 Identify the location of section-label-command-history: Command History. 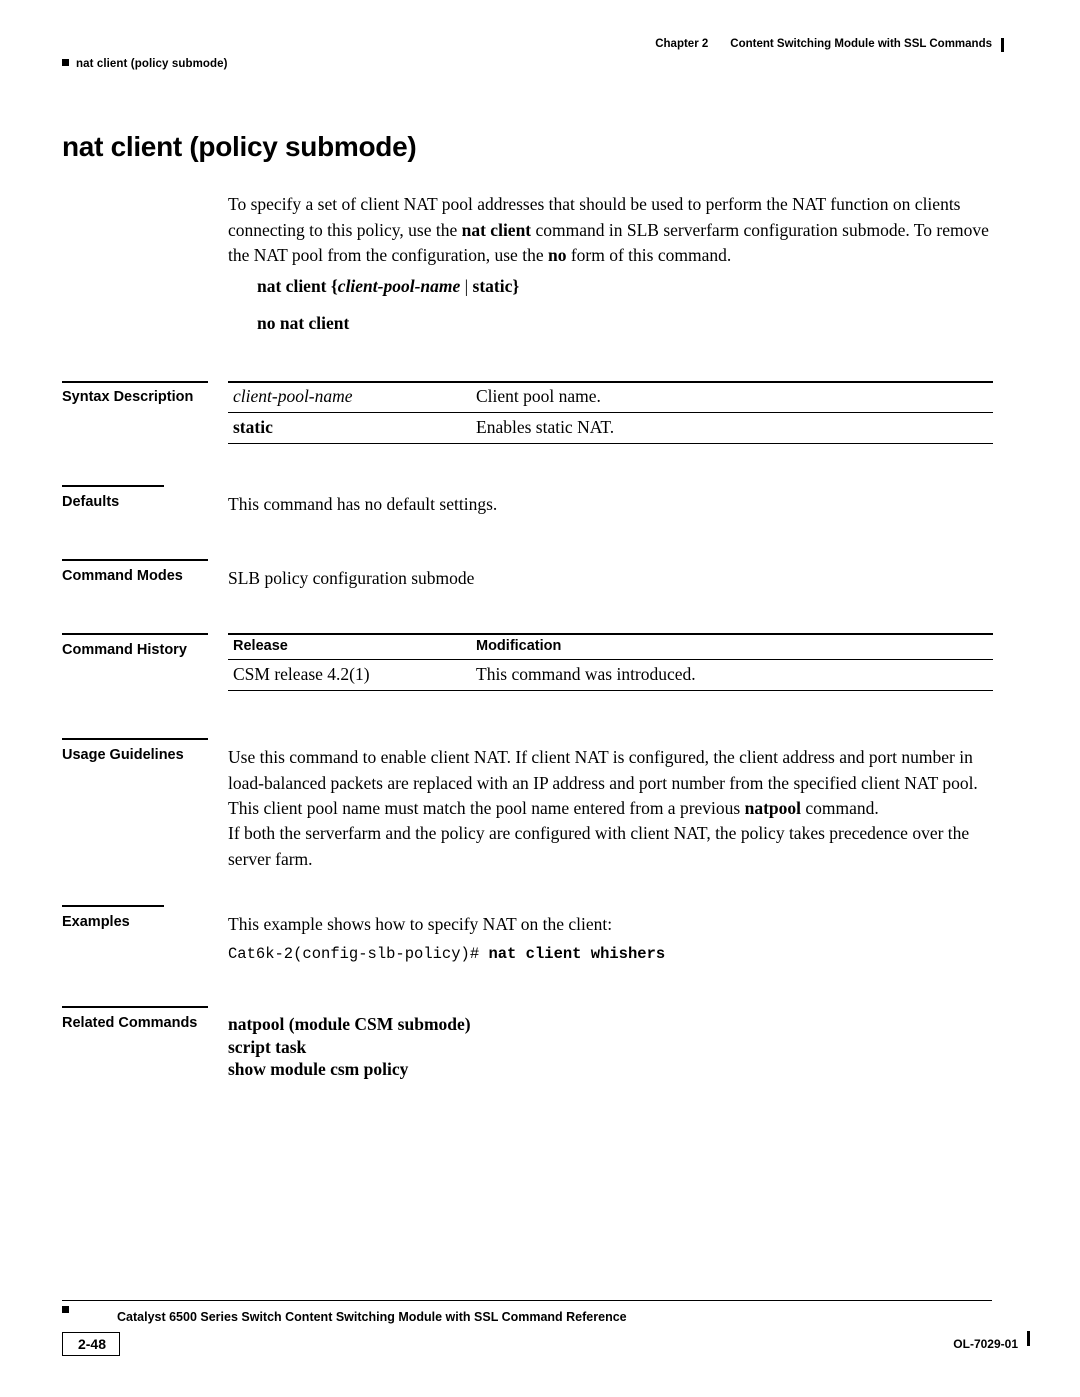
(124, 650).